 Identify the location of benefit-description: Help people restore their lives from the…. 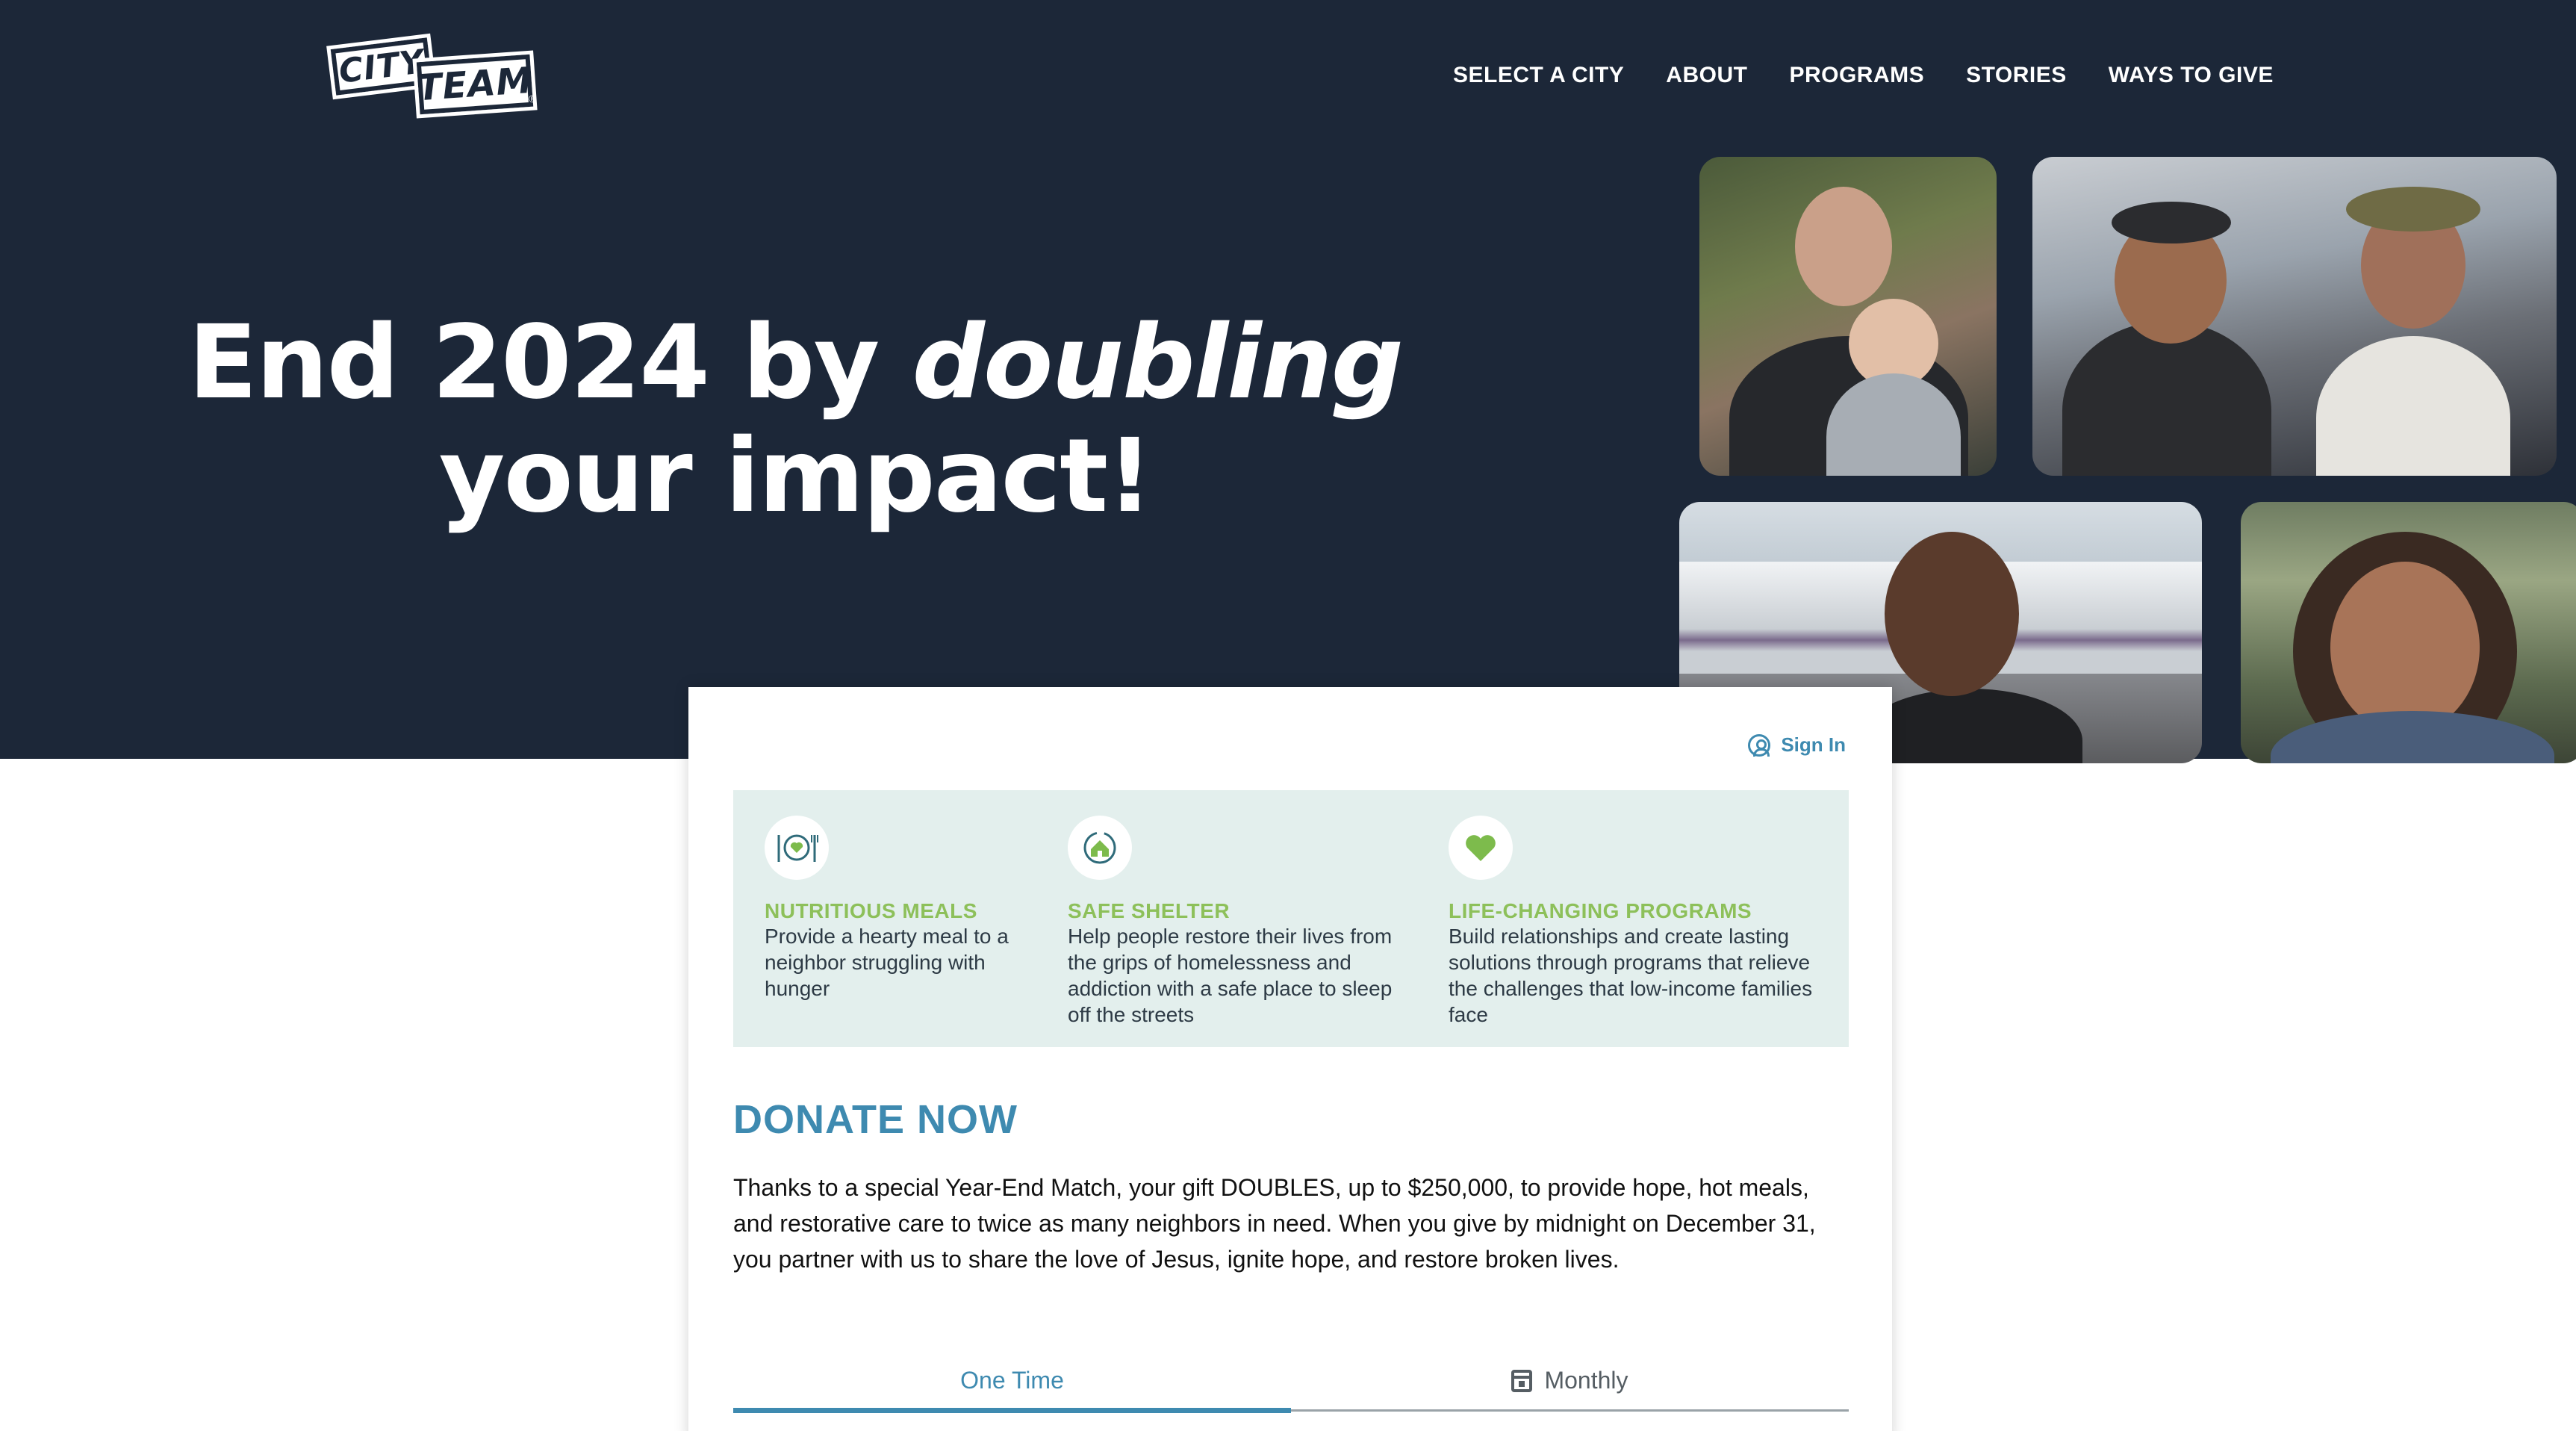
(1230, 976).